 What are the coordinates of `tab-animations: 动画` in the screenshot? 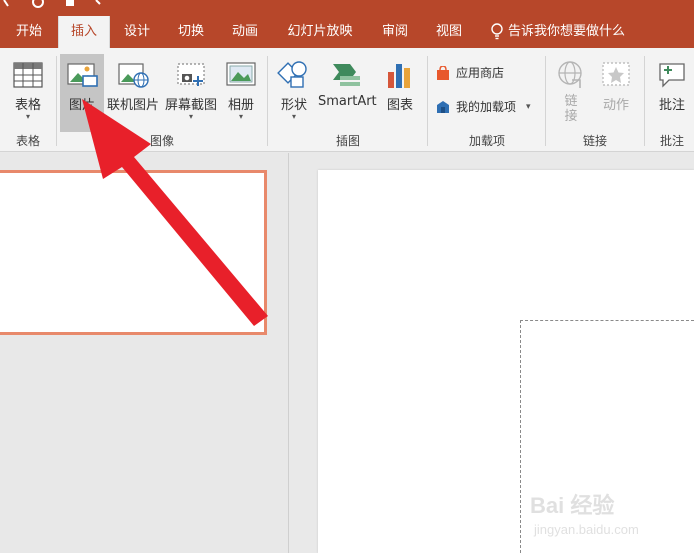 It's located at (245, 32).